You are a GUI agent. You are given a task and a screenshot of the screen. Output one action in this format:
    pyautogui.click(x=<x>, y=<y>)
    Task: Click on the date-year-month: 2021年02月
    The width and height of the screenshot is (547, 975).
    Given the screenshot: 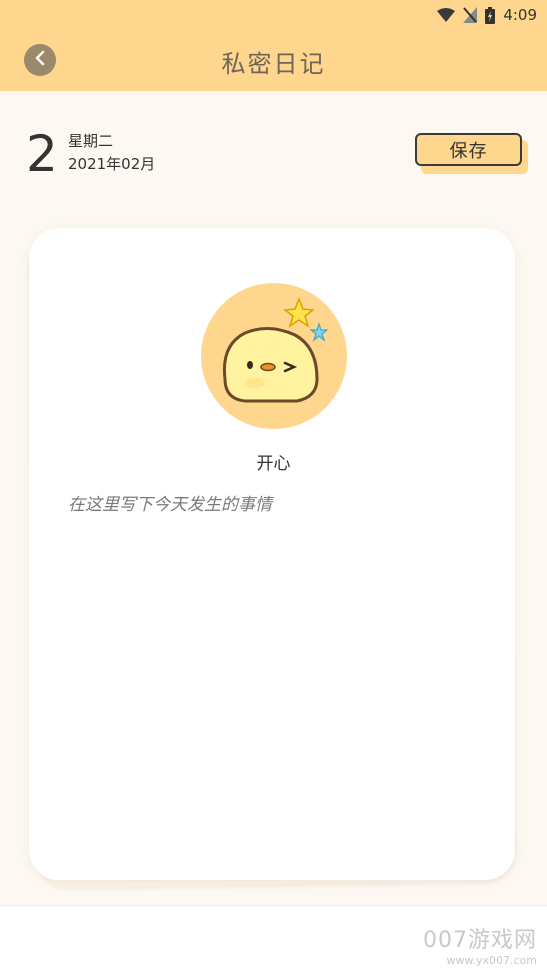 What is the action you would take?
    pyautogui.click(x=112, y=164)
    